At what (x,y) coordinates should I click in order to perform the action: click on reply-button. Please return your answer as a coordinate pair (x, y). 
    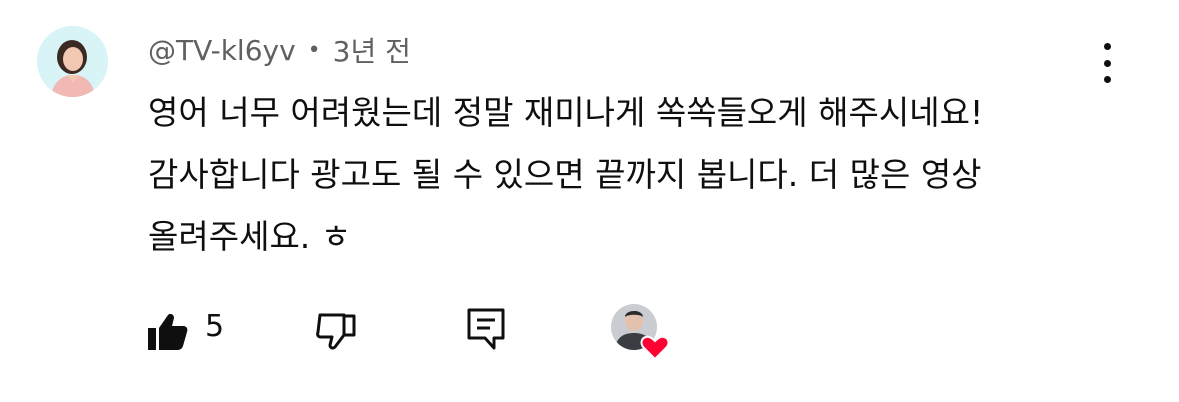
    Looking at the image, I should click on (486, 329).